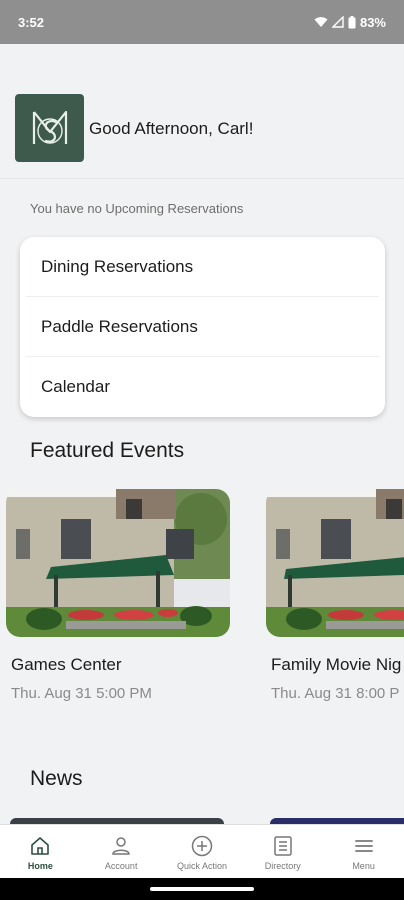 The width and height of the screenshot is (404, 900). Describe the element at coordinates (137, 208) in the screenshot. I see `no-reservations-text: You have no Upcoming Reservations` at that location.